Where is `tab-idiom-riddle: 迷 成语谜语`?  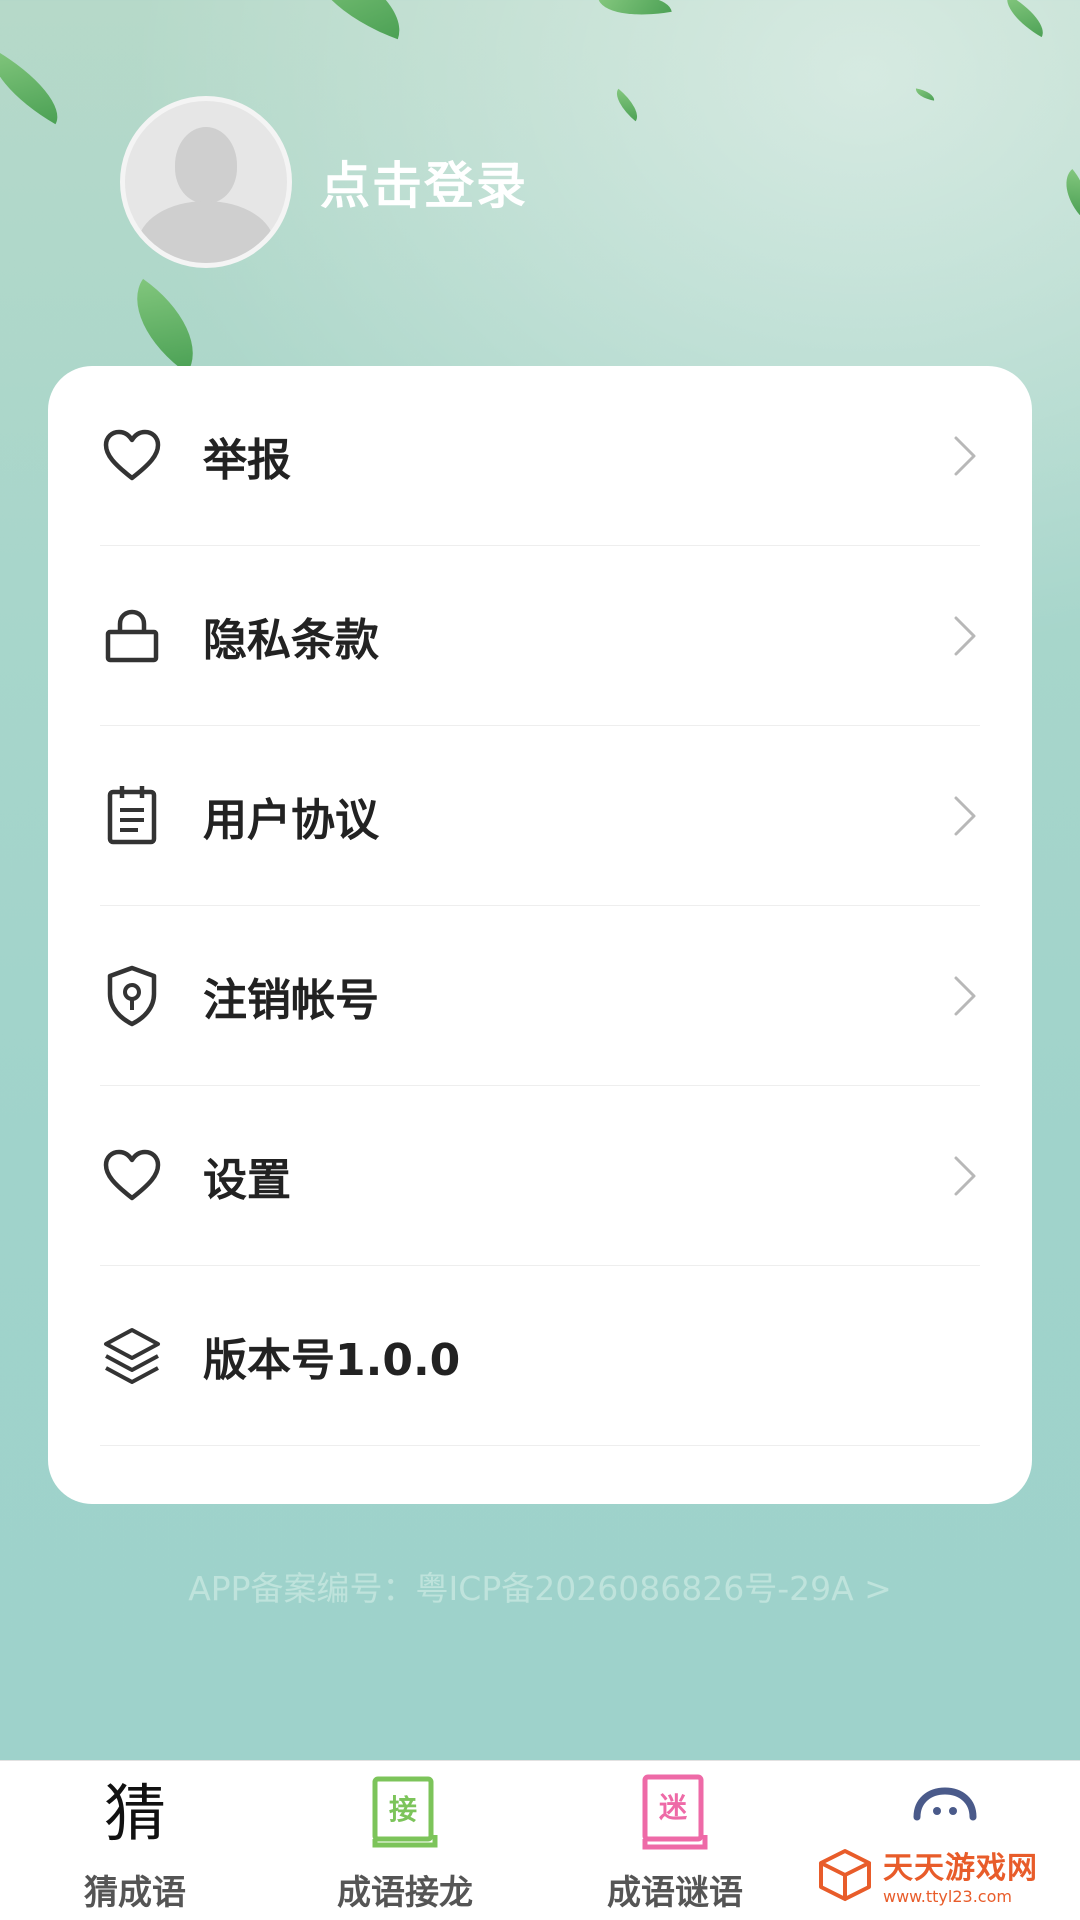
tab-idiom-riddle: 迷 成语谜语 is located at coordinates (675, 1840).